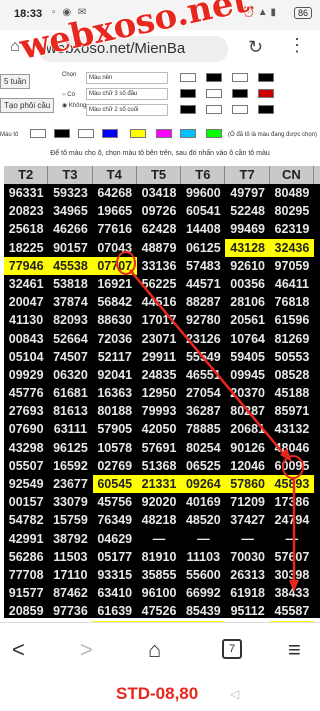 The height and width of the screenshot is (711, 320). Describe the element at coordinates (70, 611) in the screenshot. I see `result-cell: 97736` at that location.